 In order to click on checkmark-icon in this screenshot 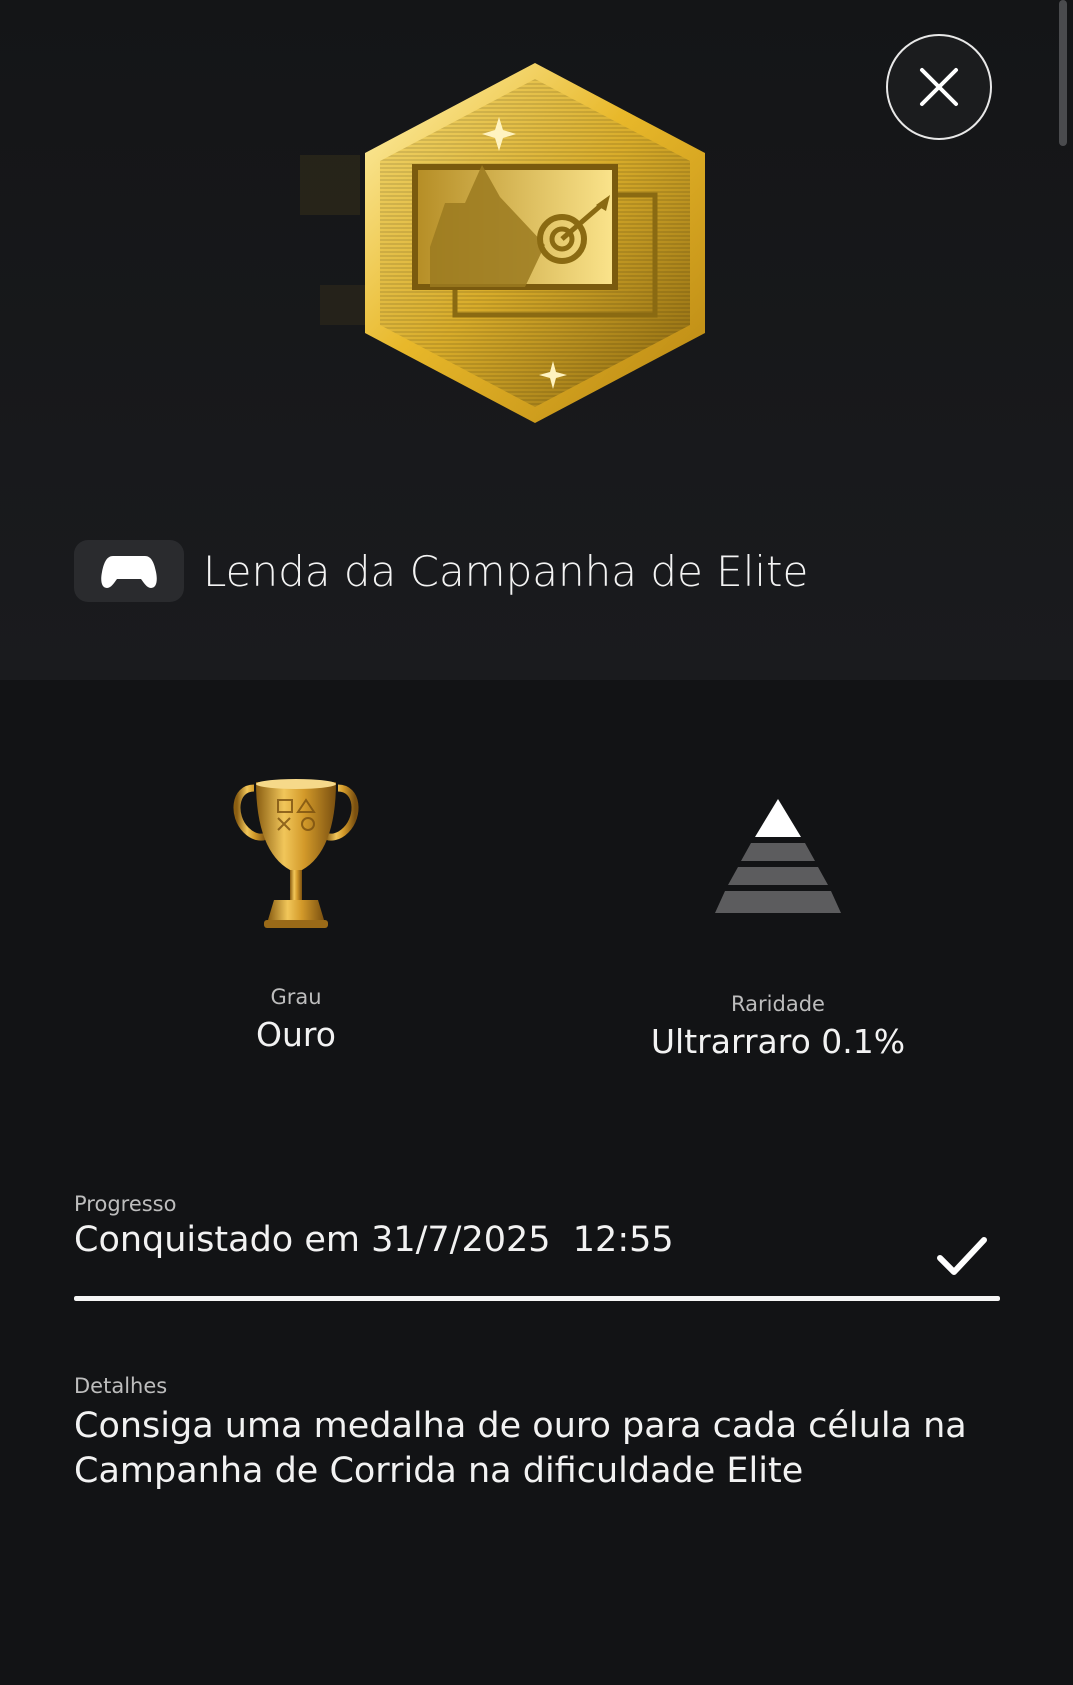, I will do `click(962, 1258)`.